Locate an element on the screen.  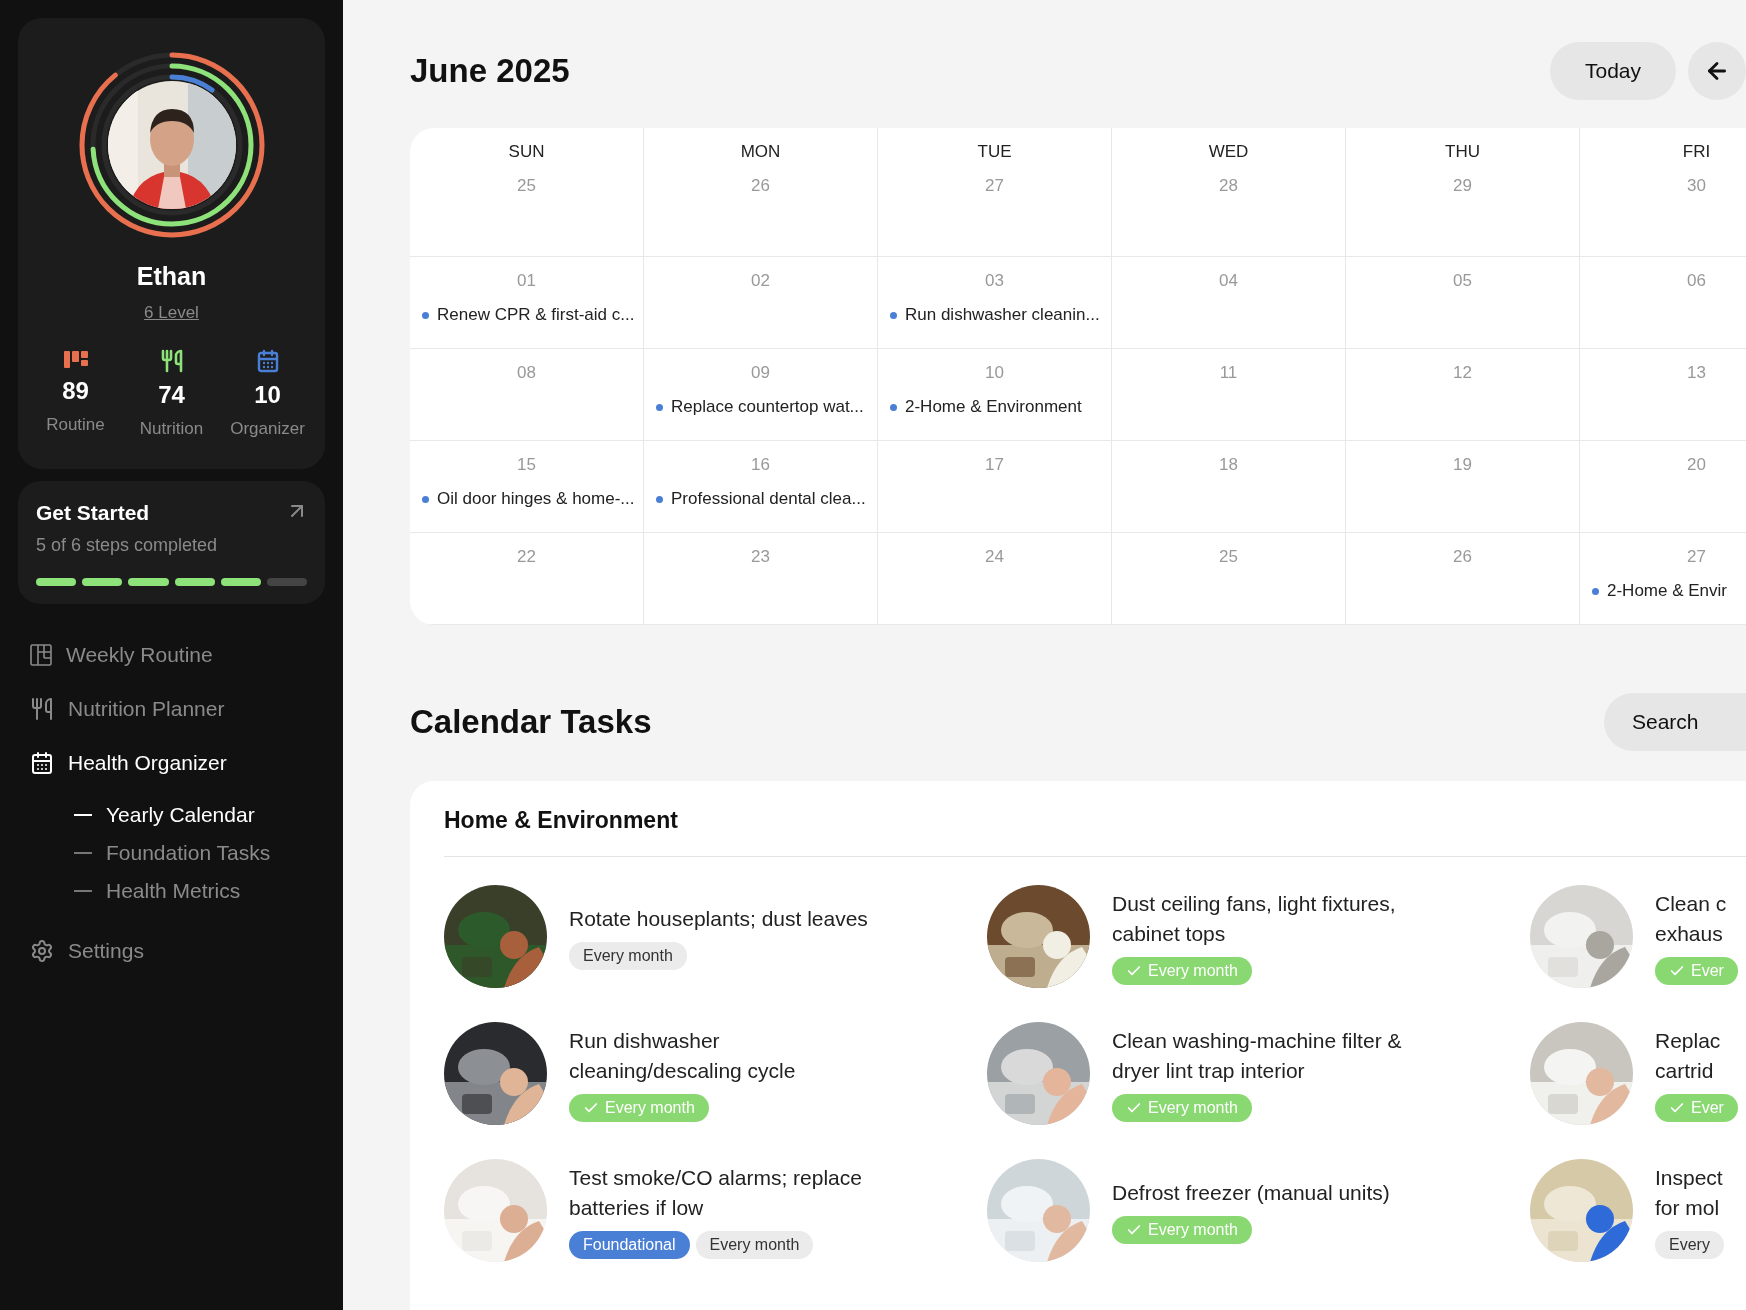
stat-value: 89 is located at coordinates (75, 391).